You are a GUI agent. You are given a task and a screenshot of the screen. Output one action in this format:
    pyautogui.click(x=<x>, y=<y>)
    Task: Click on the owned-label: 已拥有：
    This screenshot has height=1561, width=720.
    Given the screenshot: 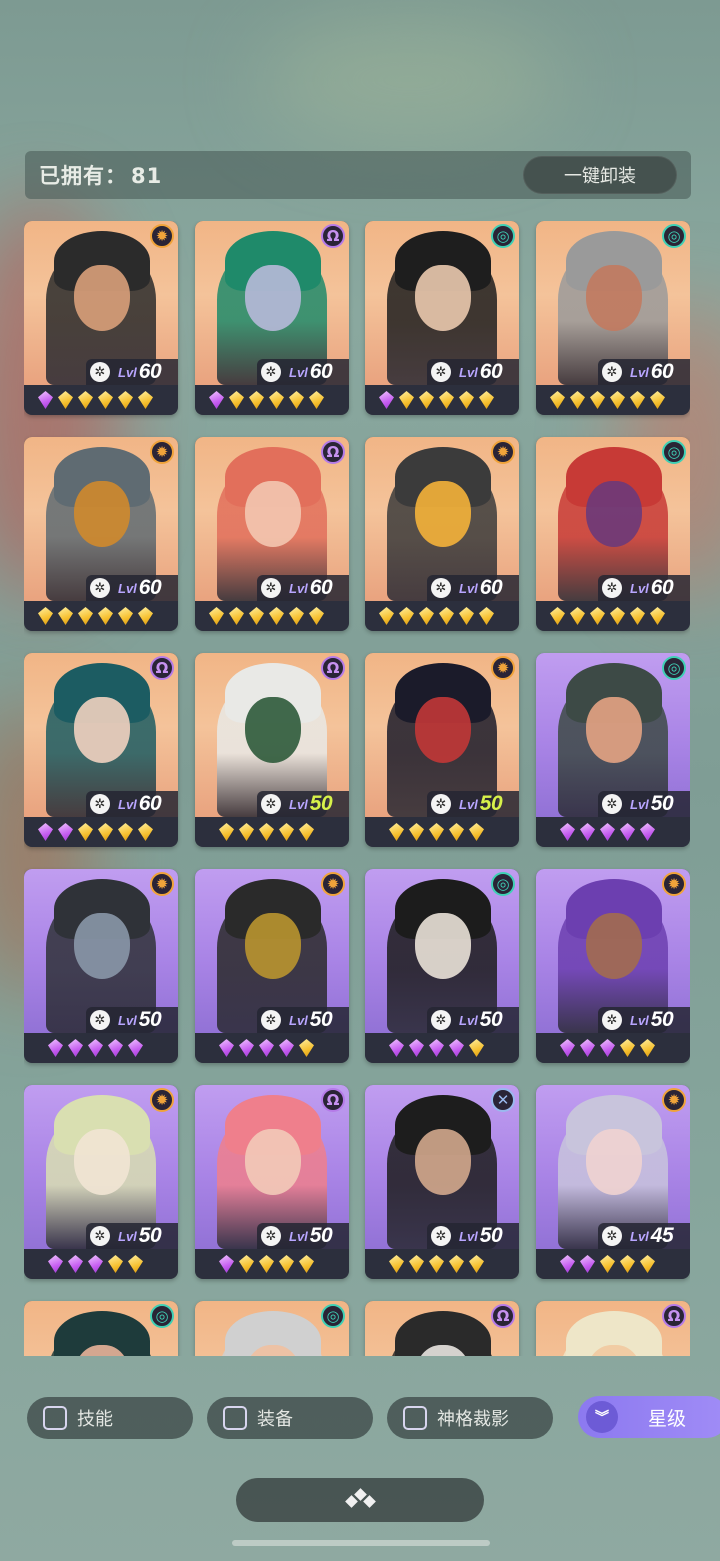 What is the action you would take?
    pyautogui.click(x=83, y=176)
    